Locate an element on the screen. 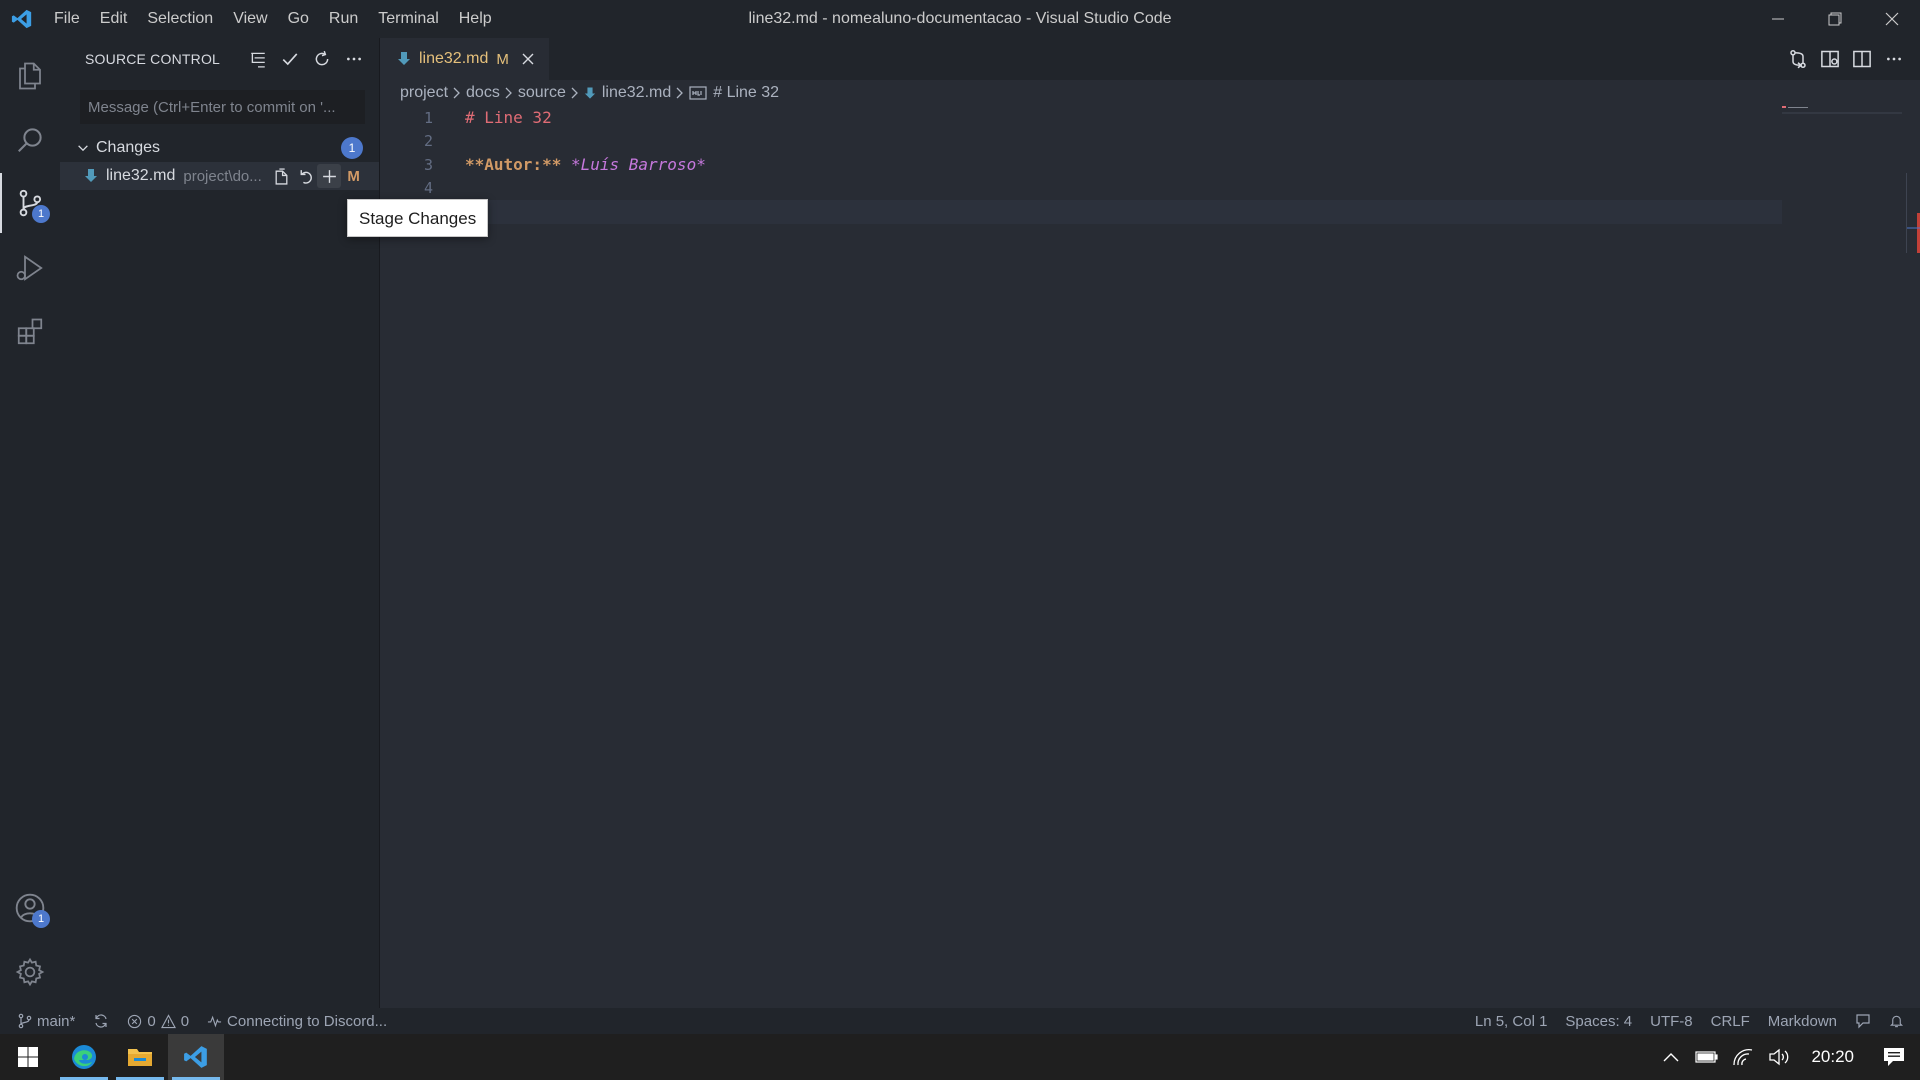 The height and width of the screenshot is (1080, 1920). minimize-button is located at coordinates (1777, 19).